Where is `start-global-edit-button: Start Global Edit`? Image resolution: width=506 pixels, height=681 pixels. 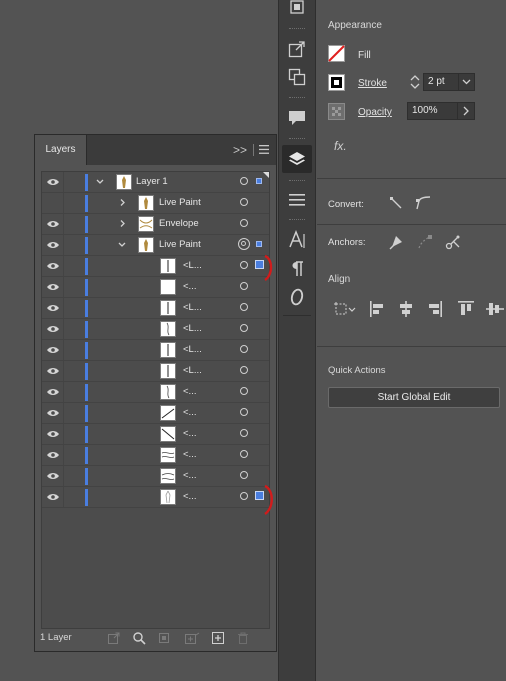
start-global-edit-button: Start Global Edit is located at coordinates (414, 397).